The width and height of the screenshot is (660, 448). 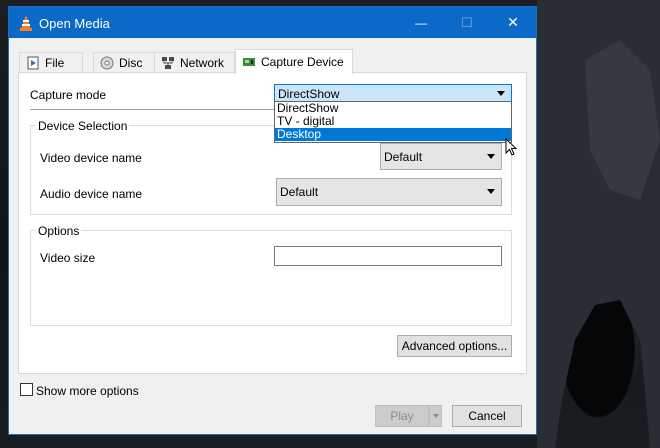 I want to click on vlc-cone-icon, so click(x=26, y=23).